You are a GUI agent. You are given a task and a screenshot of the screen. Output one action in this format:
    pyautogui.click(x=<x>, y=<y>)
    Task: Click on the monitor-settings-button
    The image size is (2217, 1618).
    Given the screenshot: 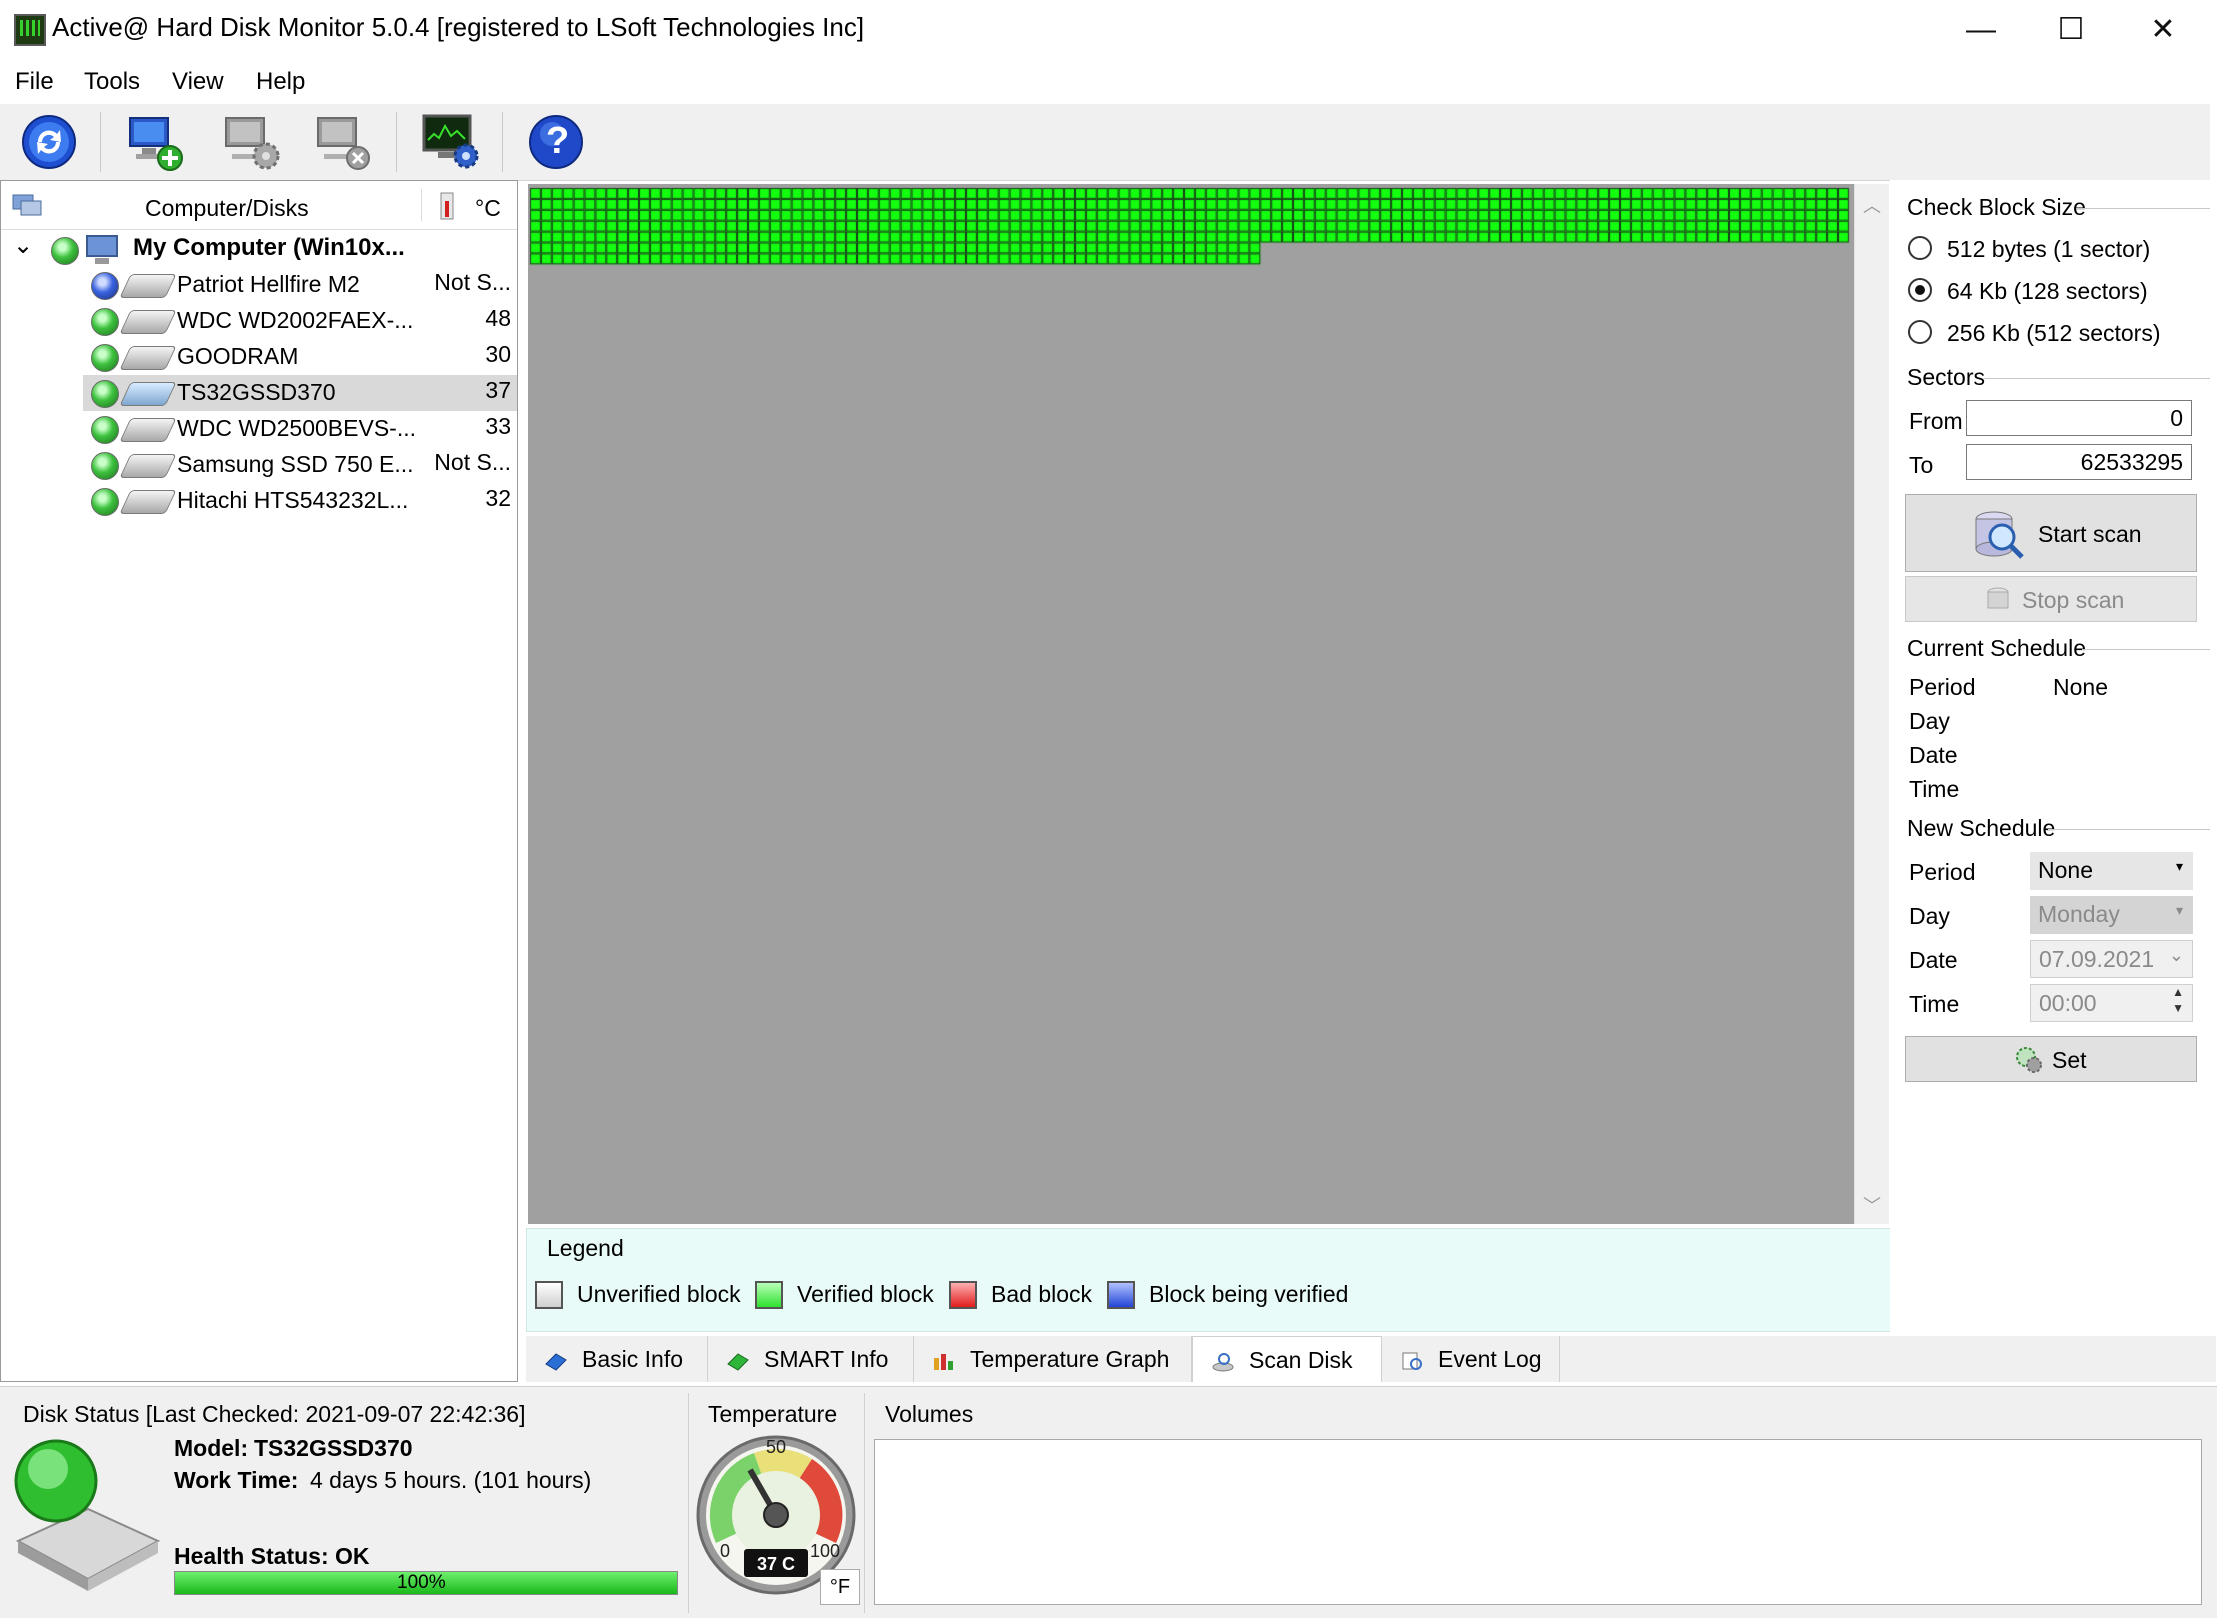 What is the action you would take?
    pyautogui.click(x=451, y=142)
    